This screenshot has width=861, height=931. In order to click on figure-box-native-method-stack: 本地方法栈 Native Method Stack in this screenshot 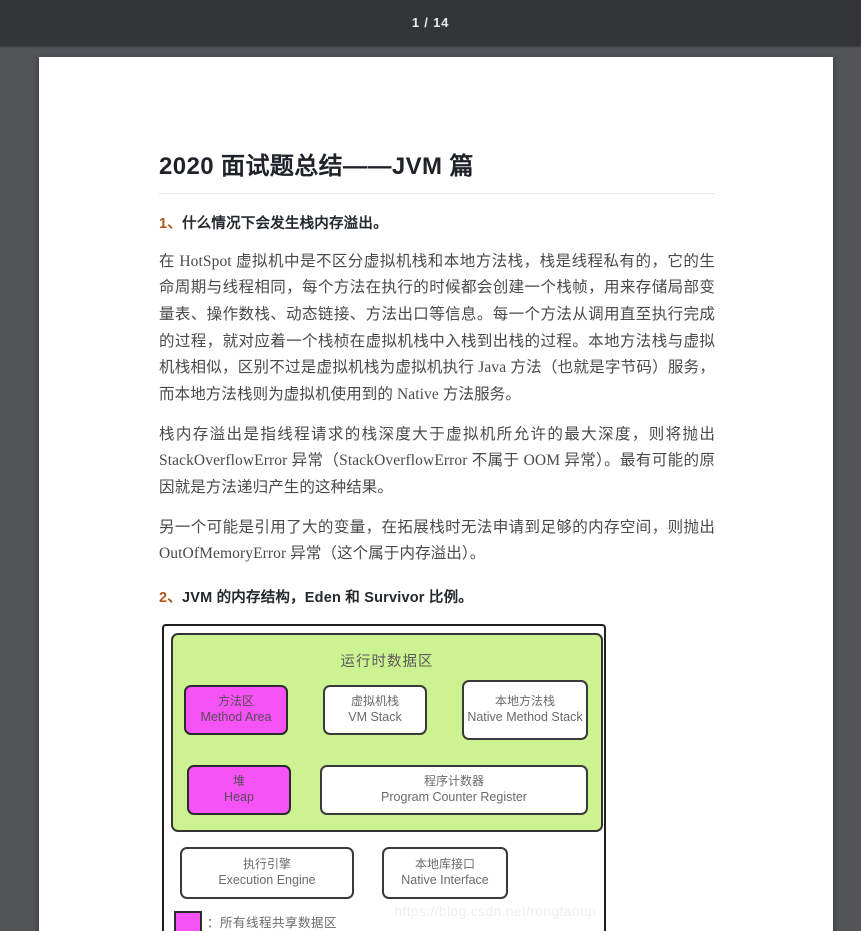, I will do `click(525, 709)`.